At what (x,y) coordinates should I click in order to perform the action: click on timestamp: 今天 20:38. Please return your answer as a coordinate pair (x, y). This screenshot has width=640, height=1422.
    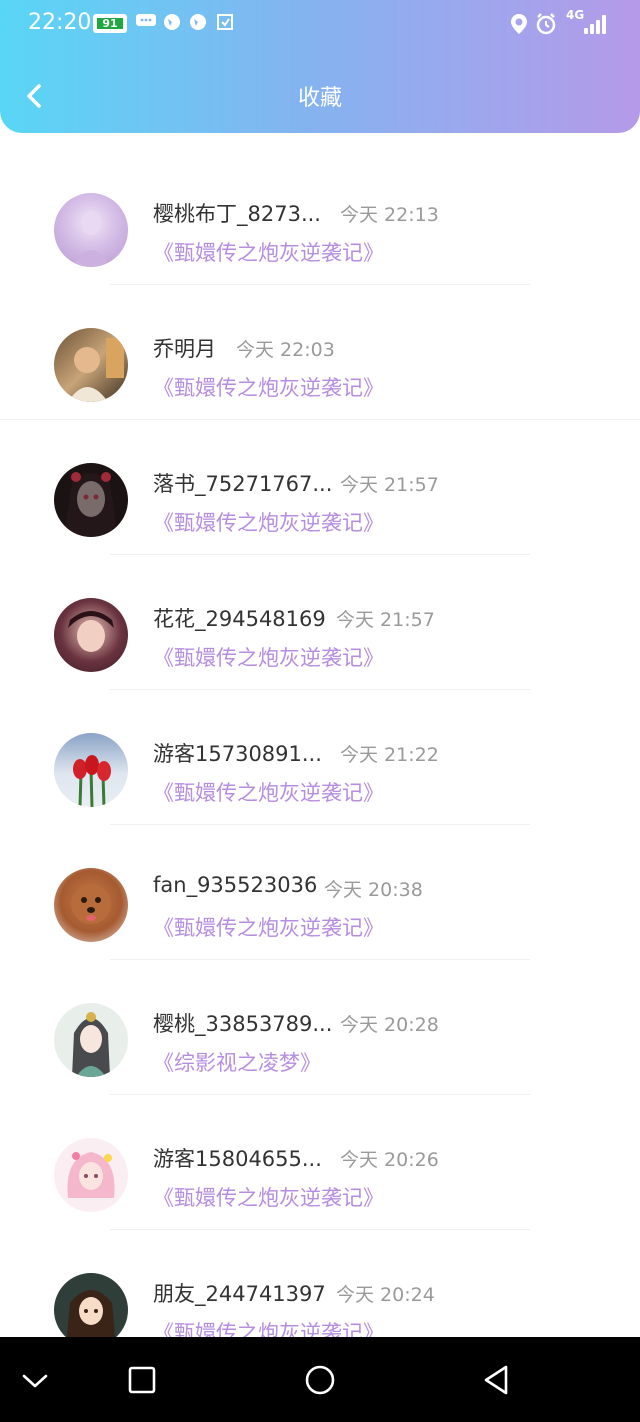
    Looking at the image, I should click on (373, 890).